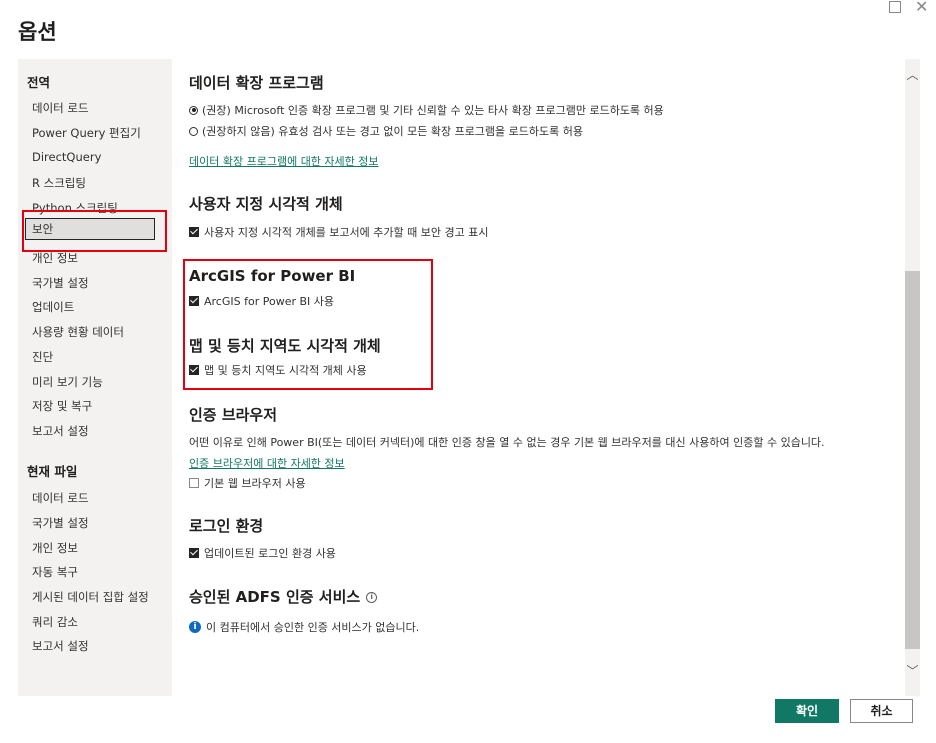 Image resolution: width=936 pixels, height=743 pixels. What do you see at coordinates (912, 460) in the screenshot?
I see `scrollbar-thumb` at bounding box center [912, 460].